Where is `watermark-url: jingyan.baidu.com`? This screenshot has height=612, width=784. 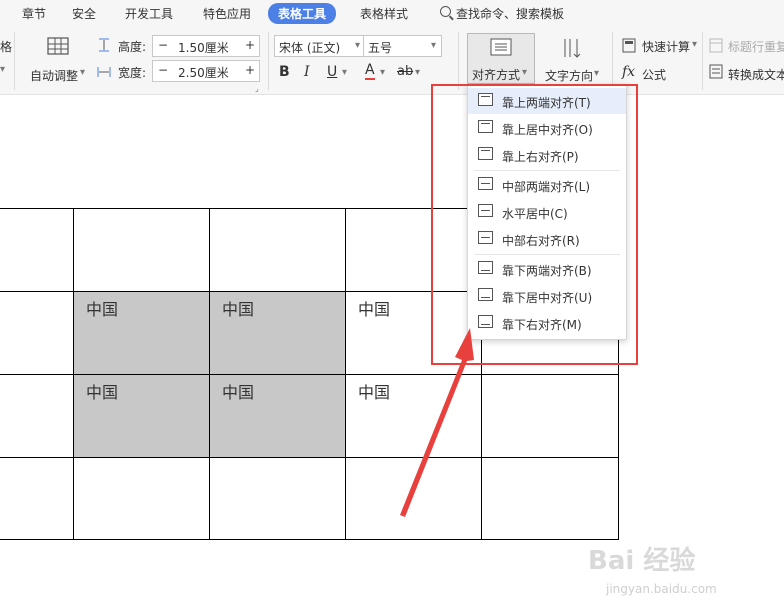
watermark-url: jingyan.baidu.com is located at coordinates (661, 589).